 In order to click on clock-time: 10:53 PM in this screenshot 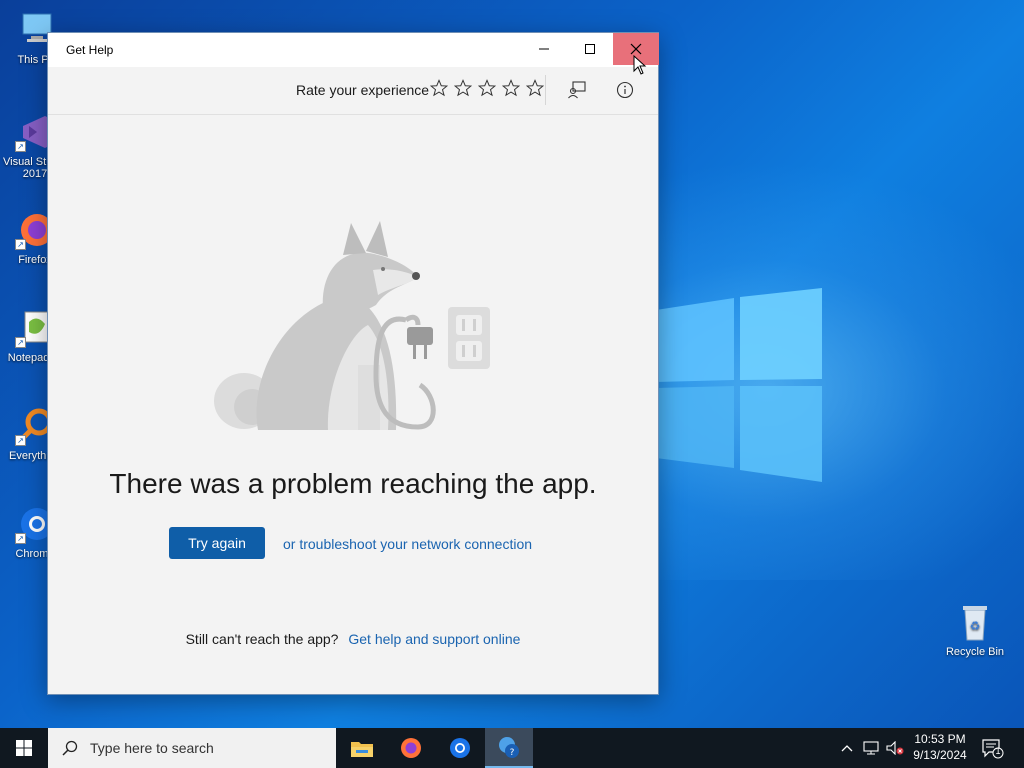, I will do `click(940, 739)`.